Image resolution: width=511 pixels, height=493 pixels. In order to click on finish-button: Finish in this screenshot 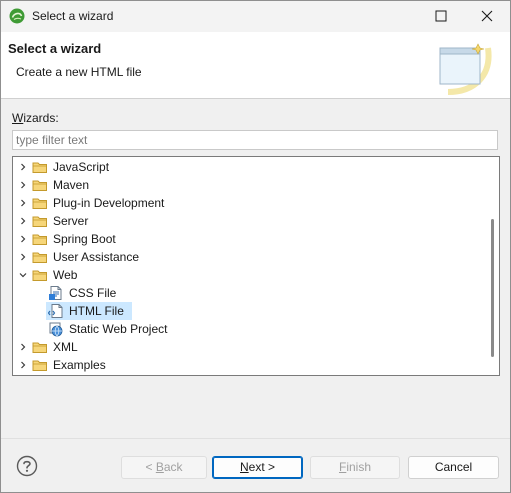, I will do `click(355, 467)`.